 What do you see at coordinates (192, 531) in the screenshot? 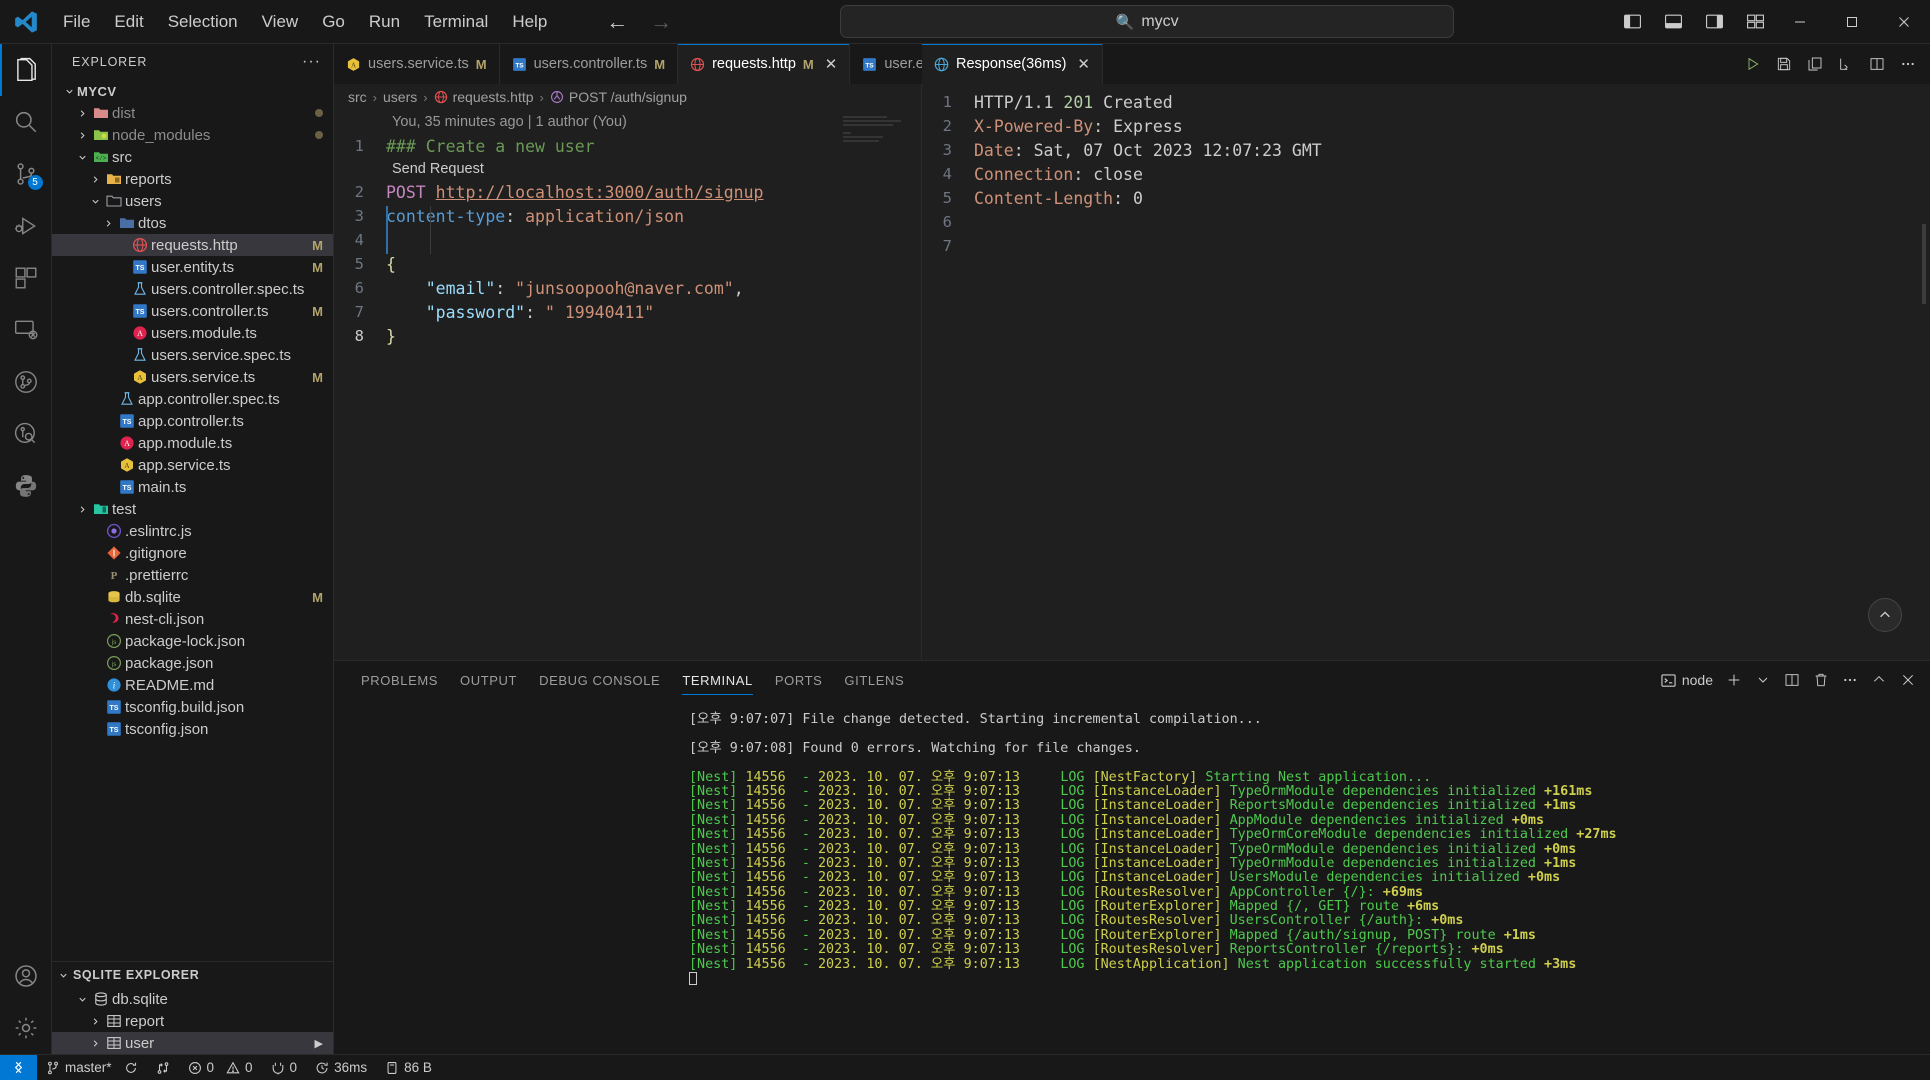
I see `tree-item--eslintrc-js: .eslintrc.js` at bounding box center [192, 531].